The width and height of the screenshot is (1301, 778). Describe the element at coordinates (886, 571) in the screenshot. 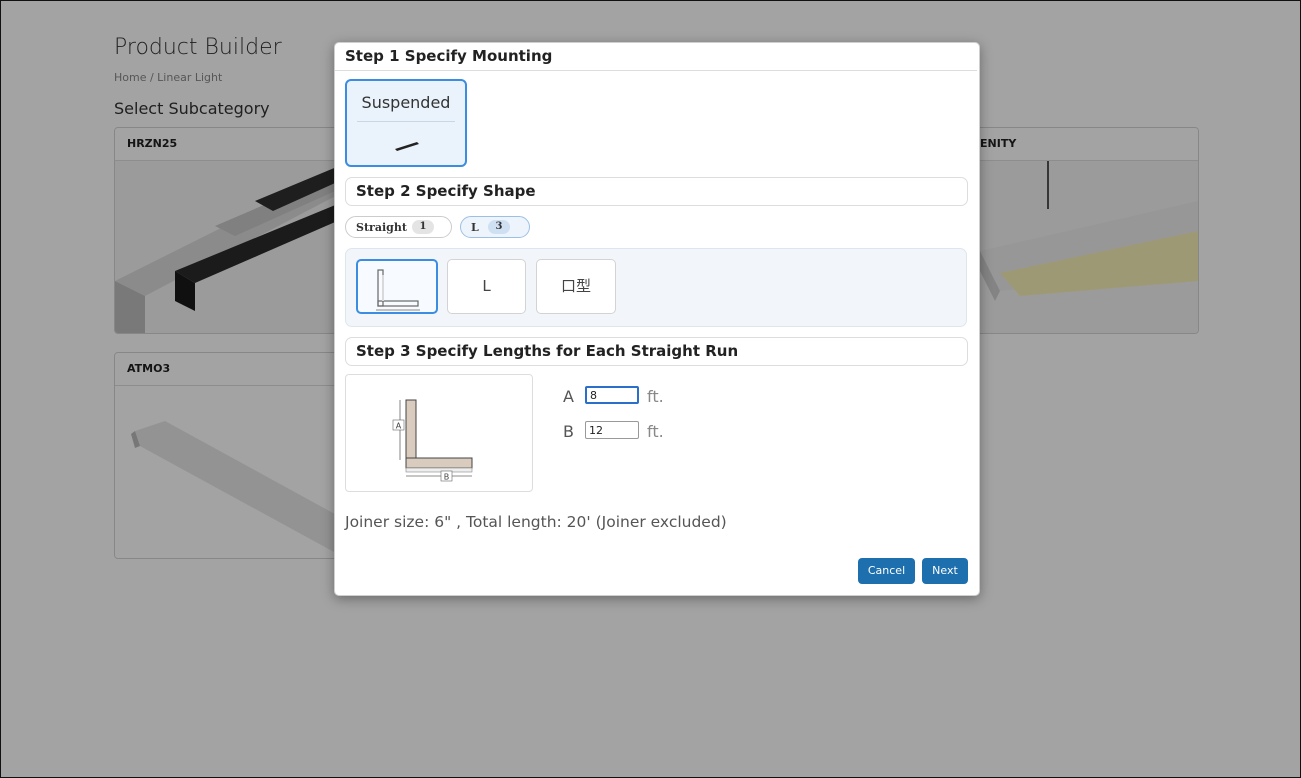

I see `cancel-button: Cancel` at that location.